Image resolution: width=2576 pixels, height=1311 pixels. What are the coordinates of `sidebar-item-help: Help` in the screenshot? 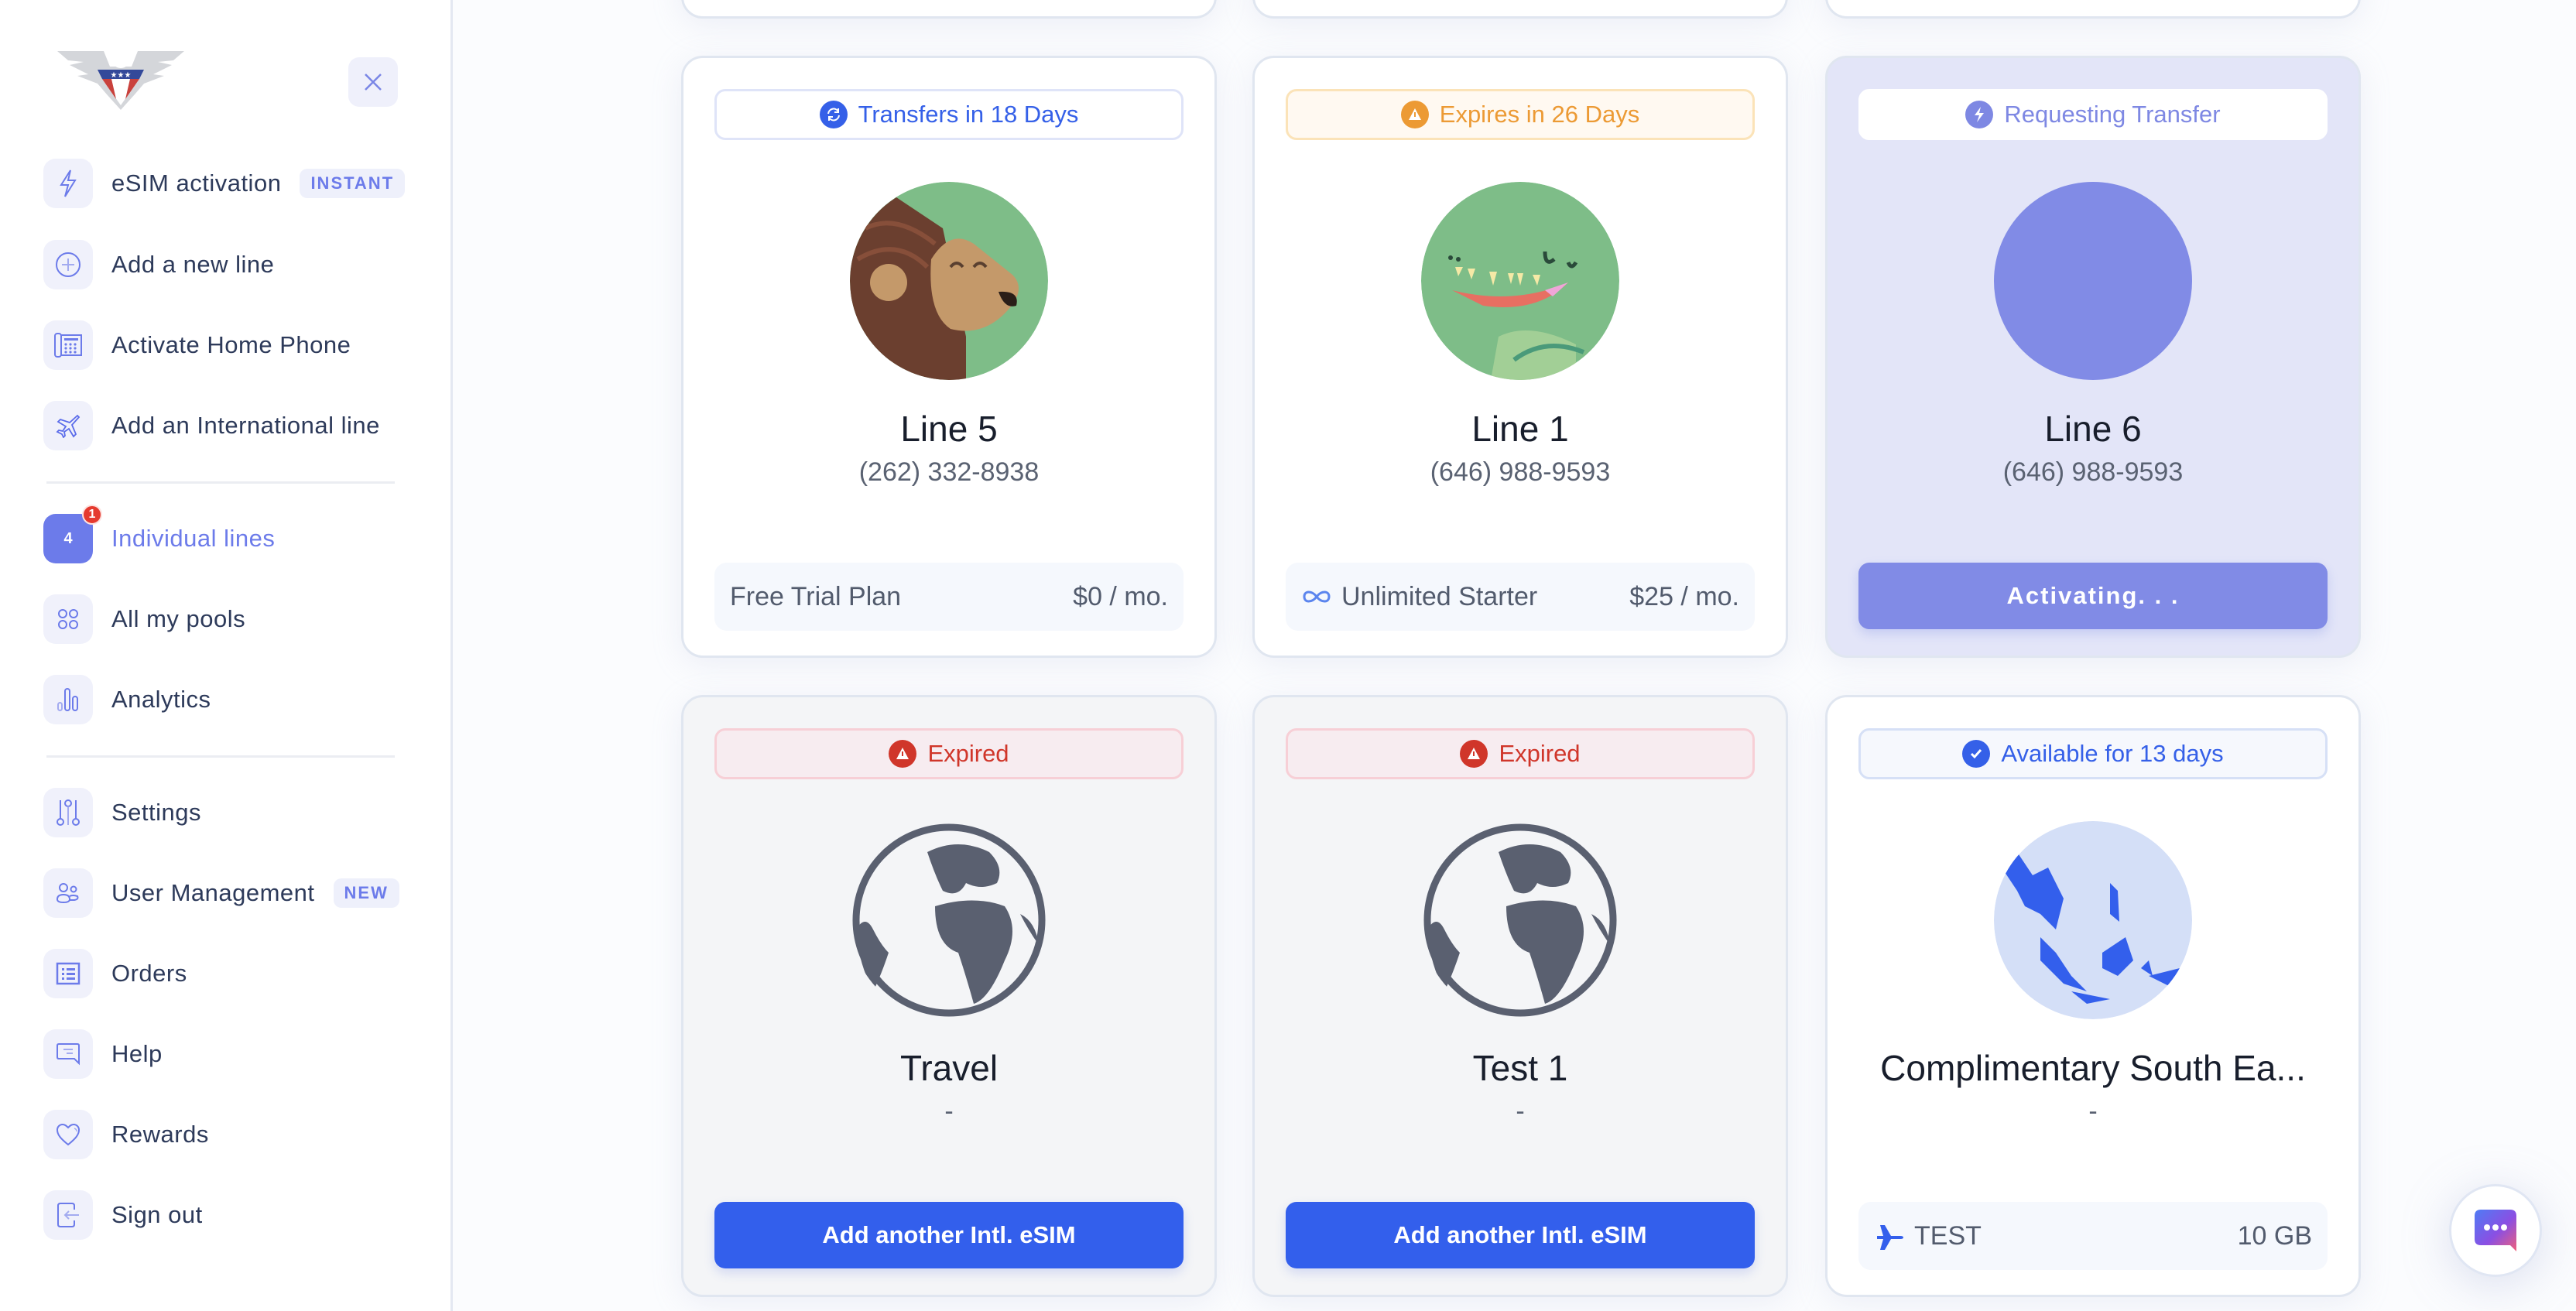 It's located at (103, 1054).